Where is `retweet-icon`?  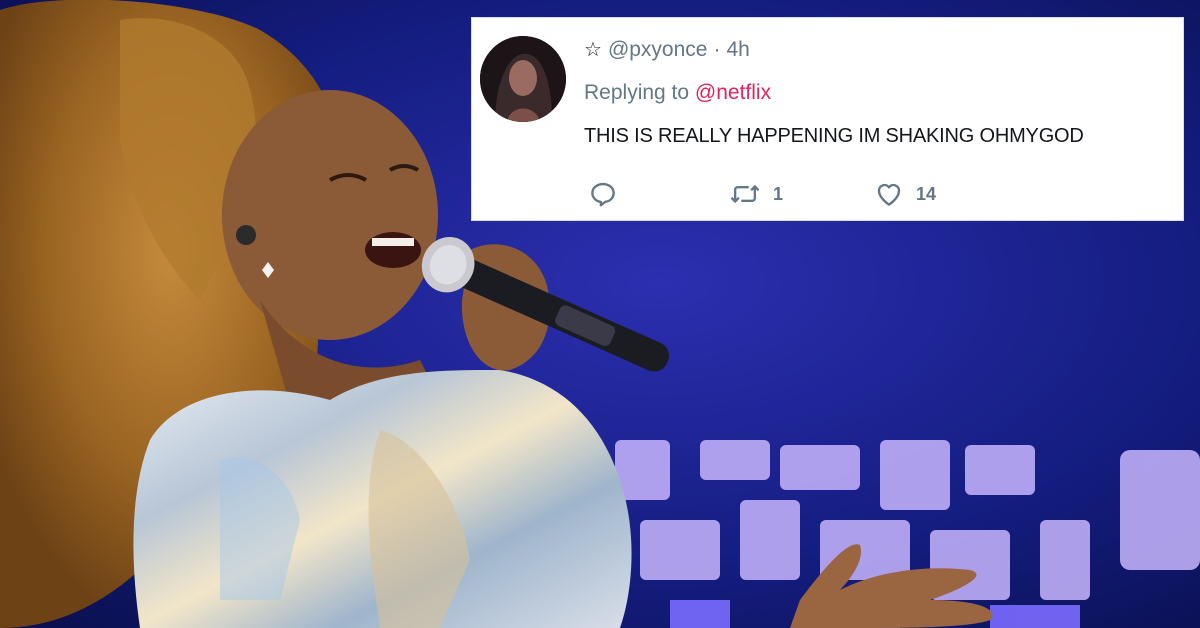
retweet-icon is located at coordinates (745, 194).